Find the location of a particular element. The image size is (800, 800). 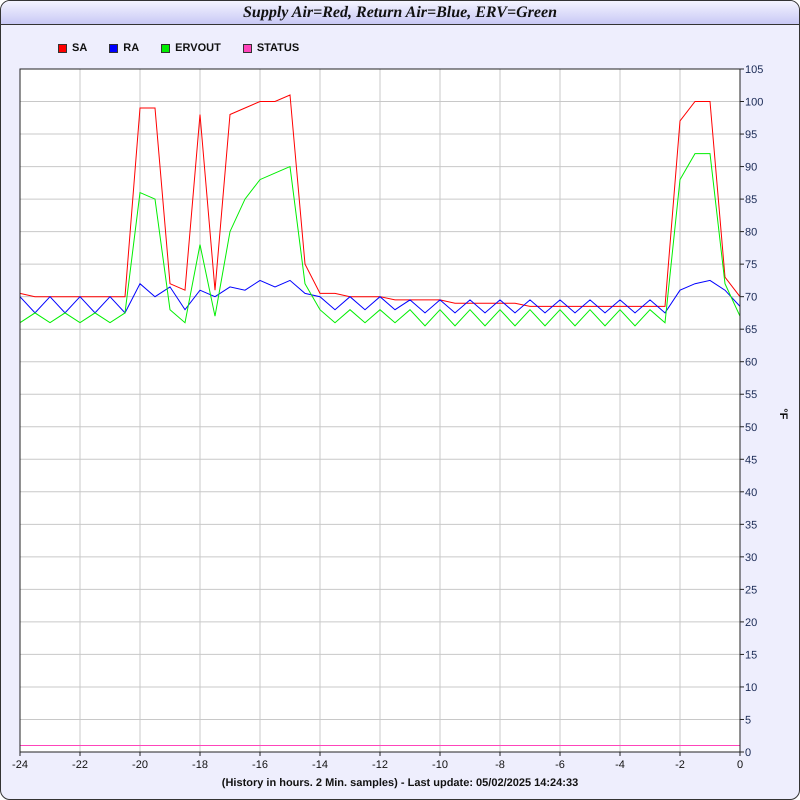

x-tick-label: -22 is located at coordinates (80, 765).